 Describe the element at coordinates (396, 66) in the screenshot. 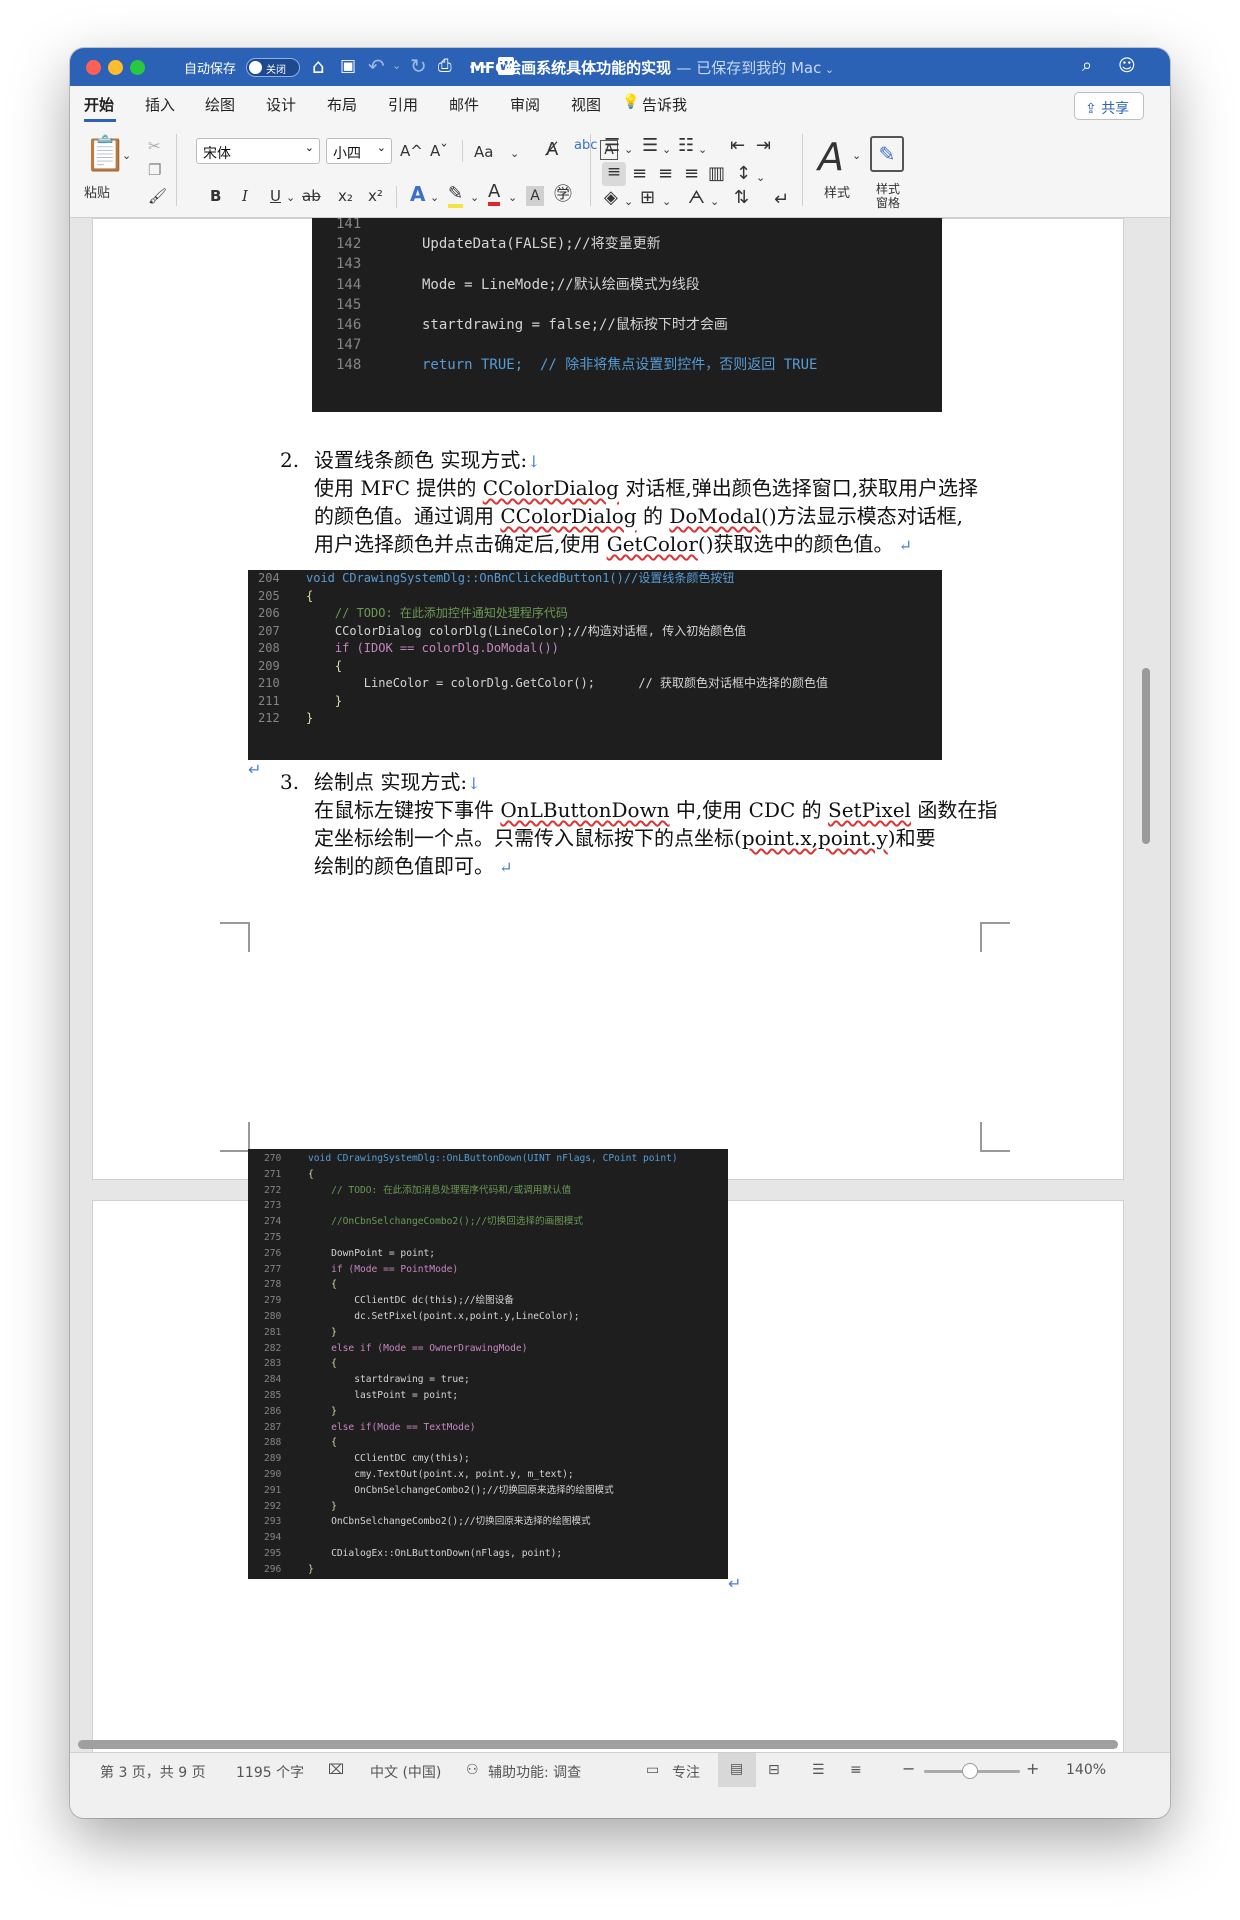

I see `undo-dropdown-icon: ⌄` at that location.